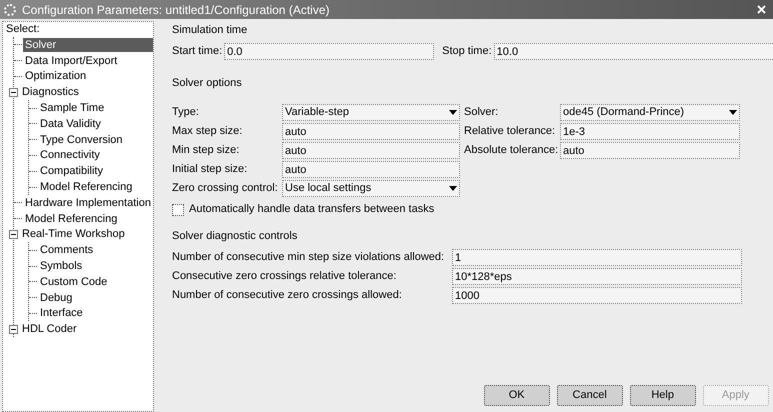  I want to click on input-field: 10*128*eps, so click(597, 276).